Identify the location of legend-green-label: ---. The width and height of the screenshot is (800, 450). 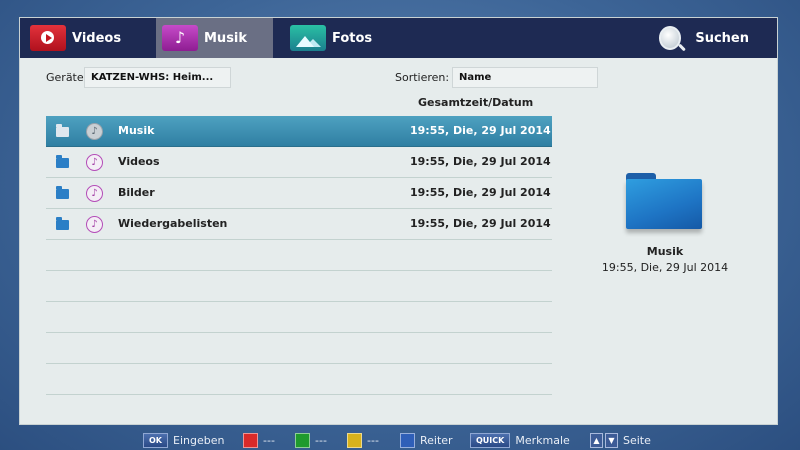
(321, 440).